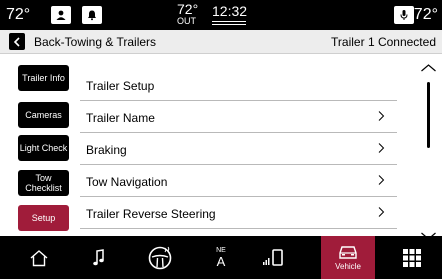  What do you see at coordinates (426, 15) in the screenshot?
I see `passenger-temperature: 72°` at bounding box center [426, 15].